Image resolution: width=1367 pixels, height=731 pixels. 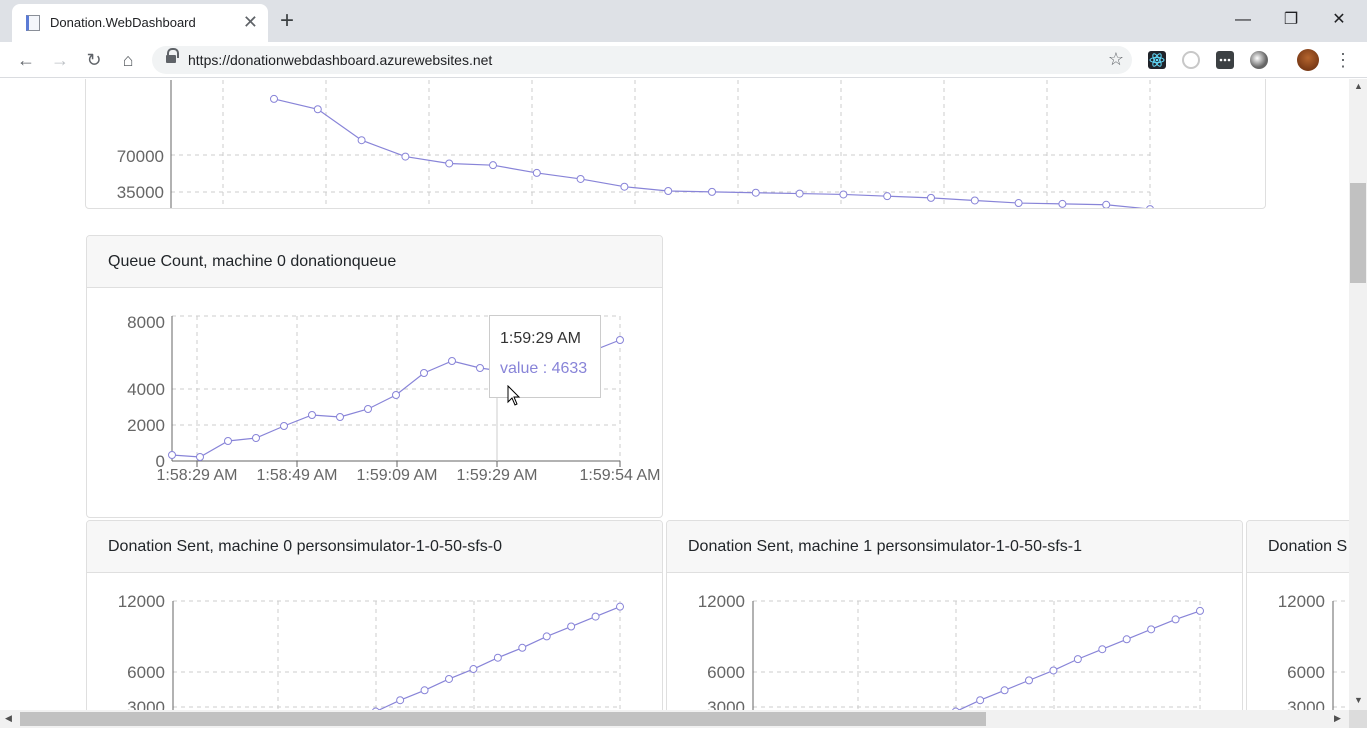 What do you see at coordinates (252, 261) in the screenshot?
I see `card-title: Queue Count, machine 0 donationqueue` at bounding box center [252, 261].